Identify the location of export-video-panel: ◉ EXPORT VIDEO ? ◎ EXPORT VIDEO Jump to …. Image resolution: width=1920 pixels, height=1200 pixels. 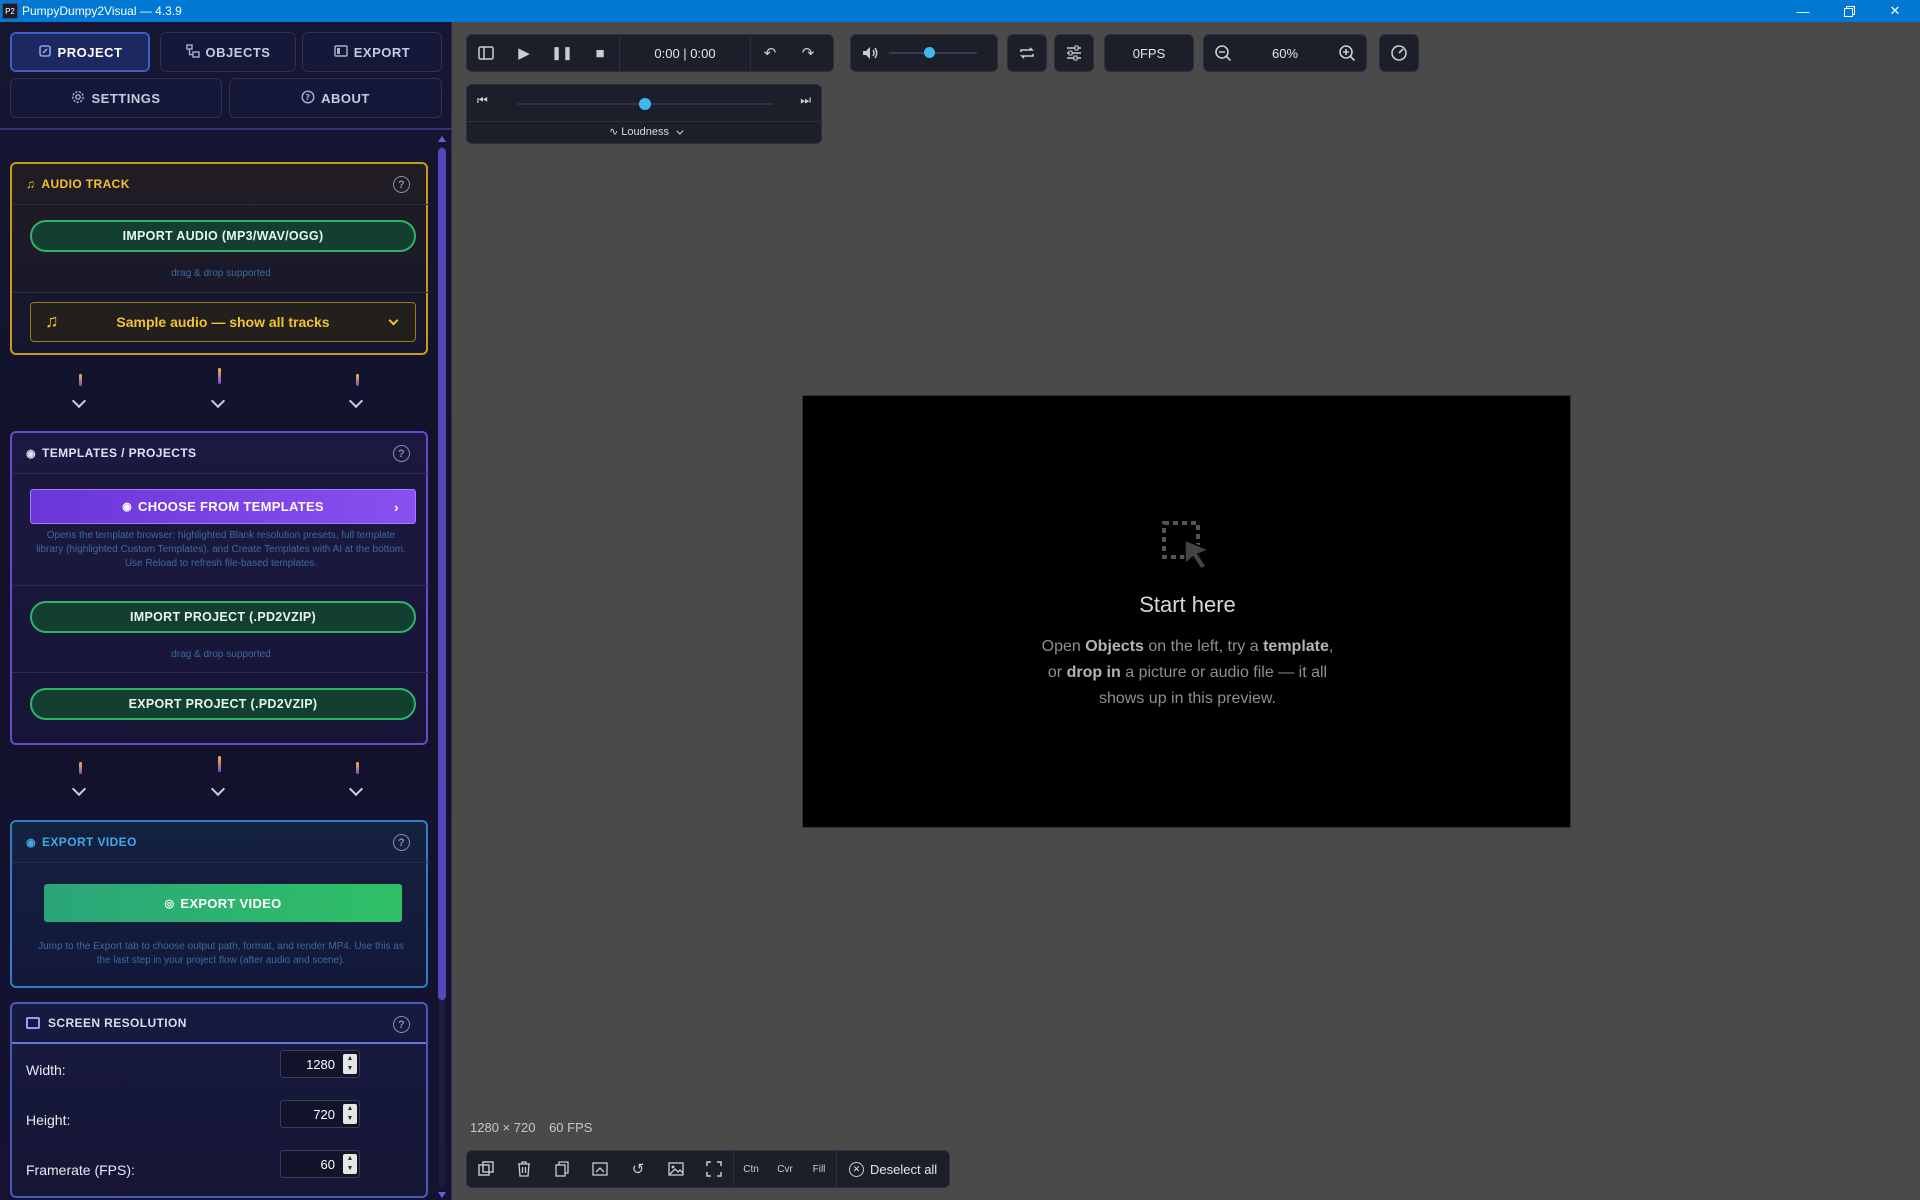
(220, 904).